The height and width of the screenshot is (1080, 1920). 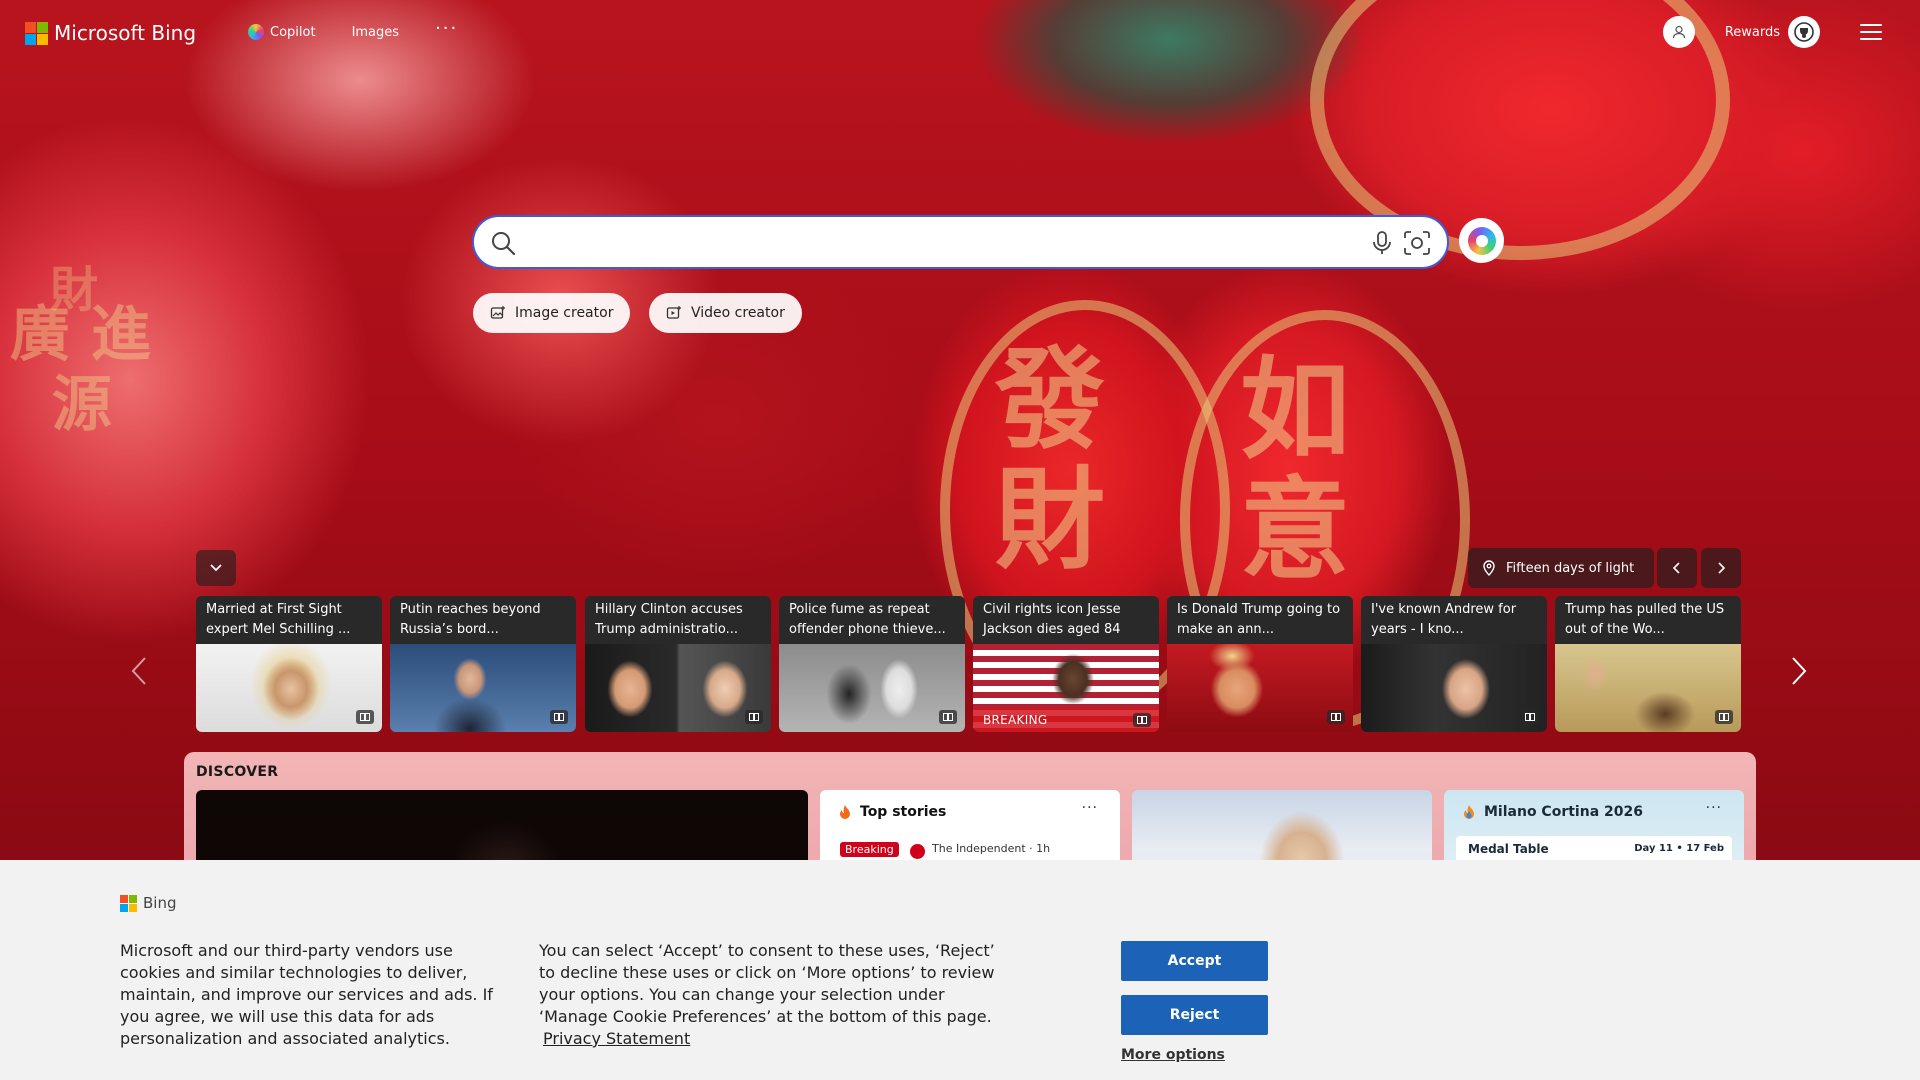 What do you see at coordinates (503, 243) in the screenshot?
I see `search-icon` at bounding box center [503, 243].